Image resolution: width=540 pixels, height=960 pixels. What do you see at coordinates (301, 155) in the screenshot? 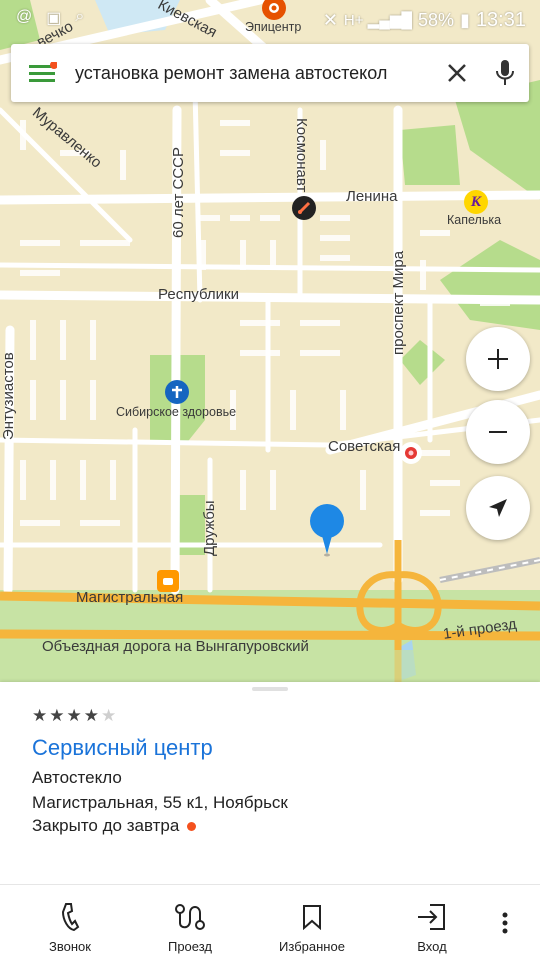
I see `street-label-kosmonavtov: Космонавт` at bounding box center [301, 155].